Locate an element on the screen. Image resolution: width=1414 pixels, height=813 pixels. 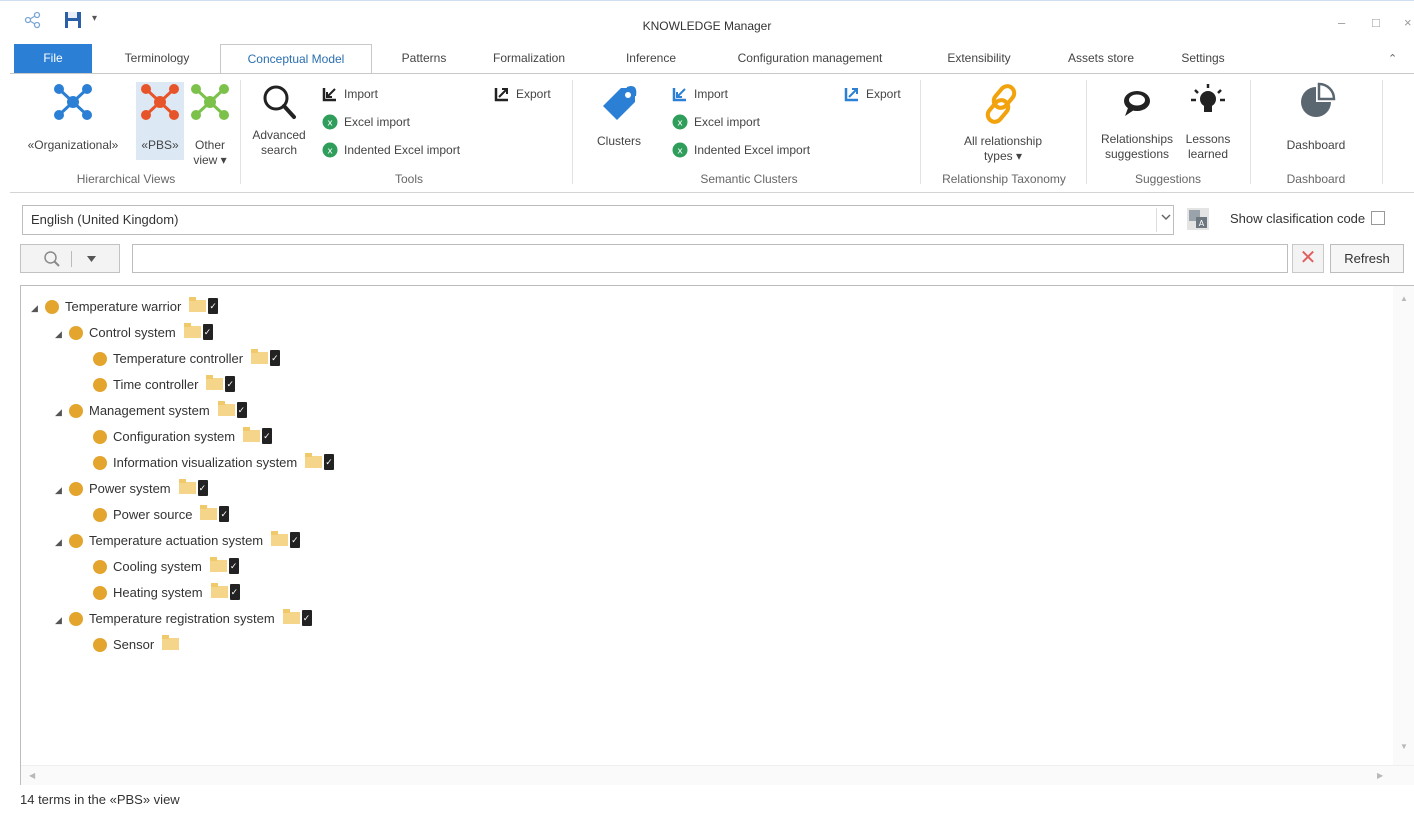
tree-node: ◢ Temperature registration system is located at coordinates (183, 619).